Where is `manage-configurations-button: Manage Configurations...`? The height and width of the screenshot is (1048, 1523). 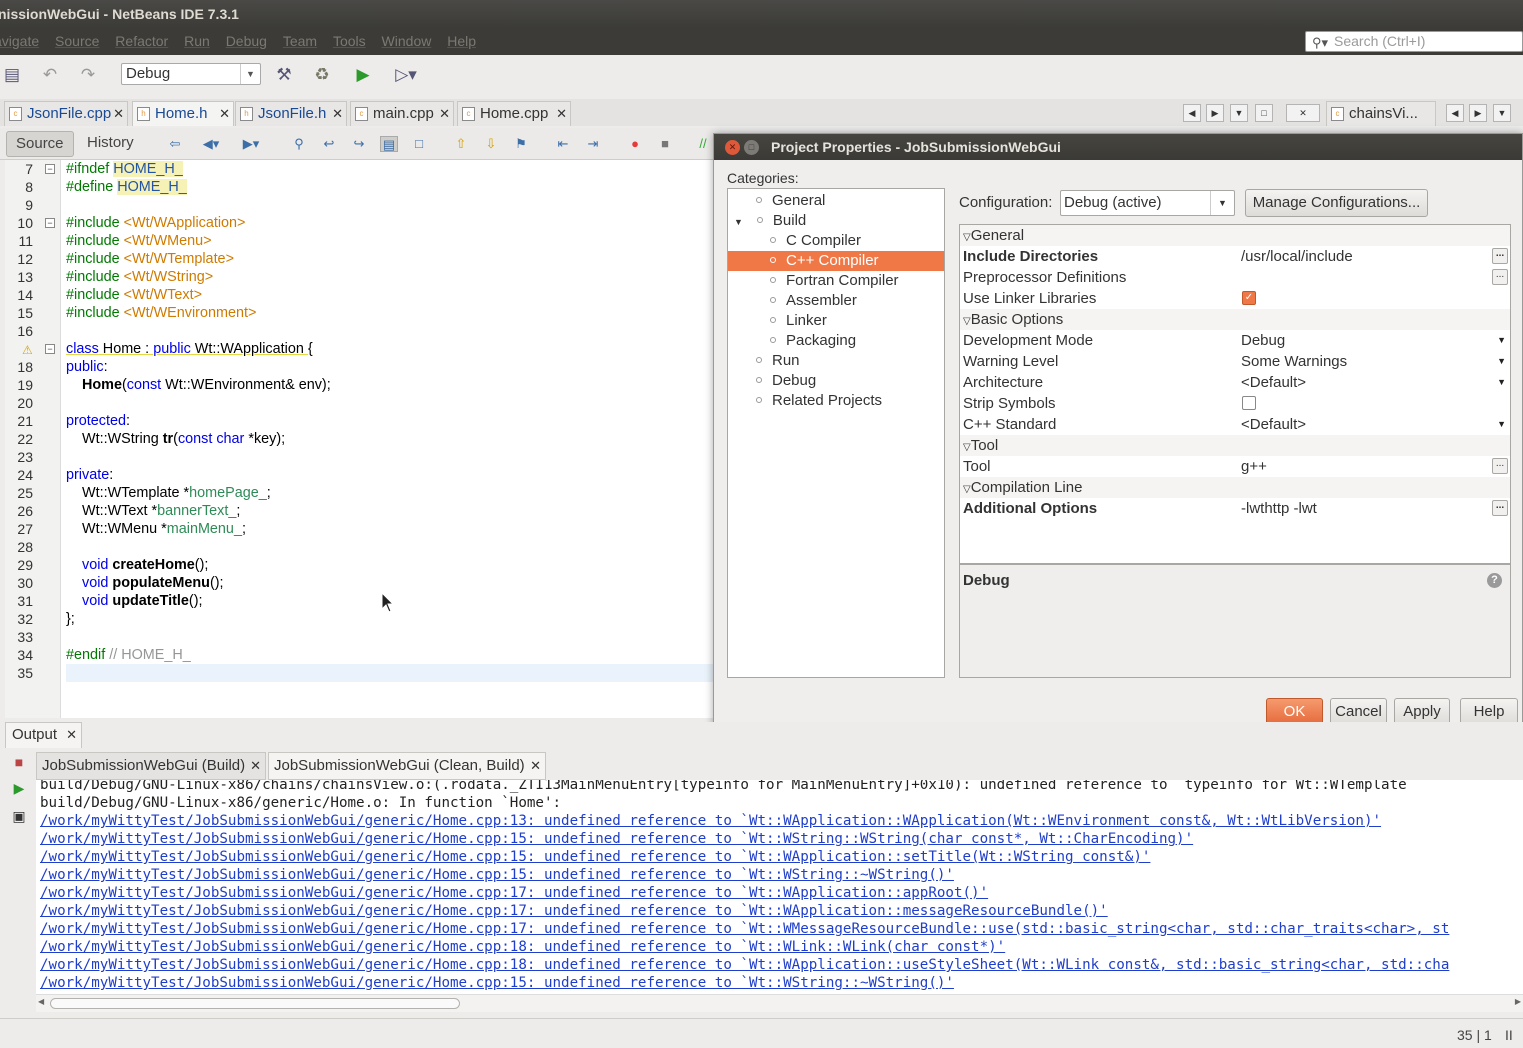 manage-configurations-button: Manage Configurations... is located at coordinates (1336, 203).